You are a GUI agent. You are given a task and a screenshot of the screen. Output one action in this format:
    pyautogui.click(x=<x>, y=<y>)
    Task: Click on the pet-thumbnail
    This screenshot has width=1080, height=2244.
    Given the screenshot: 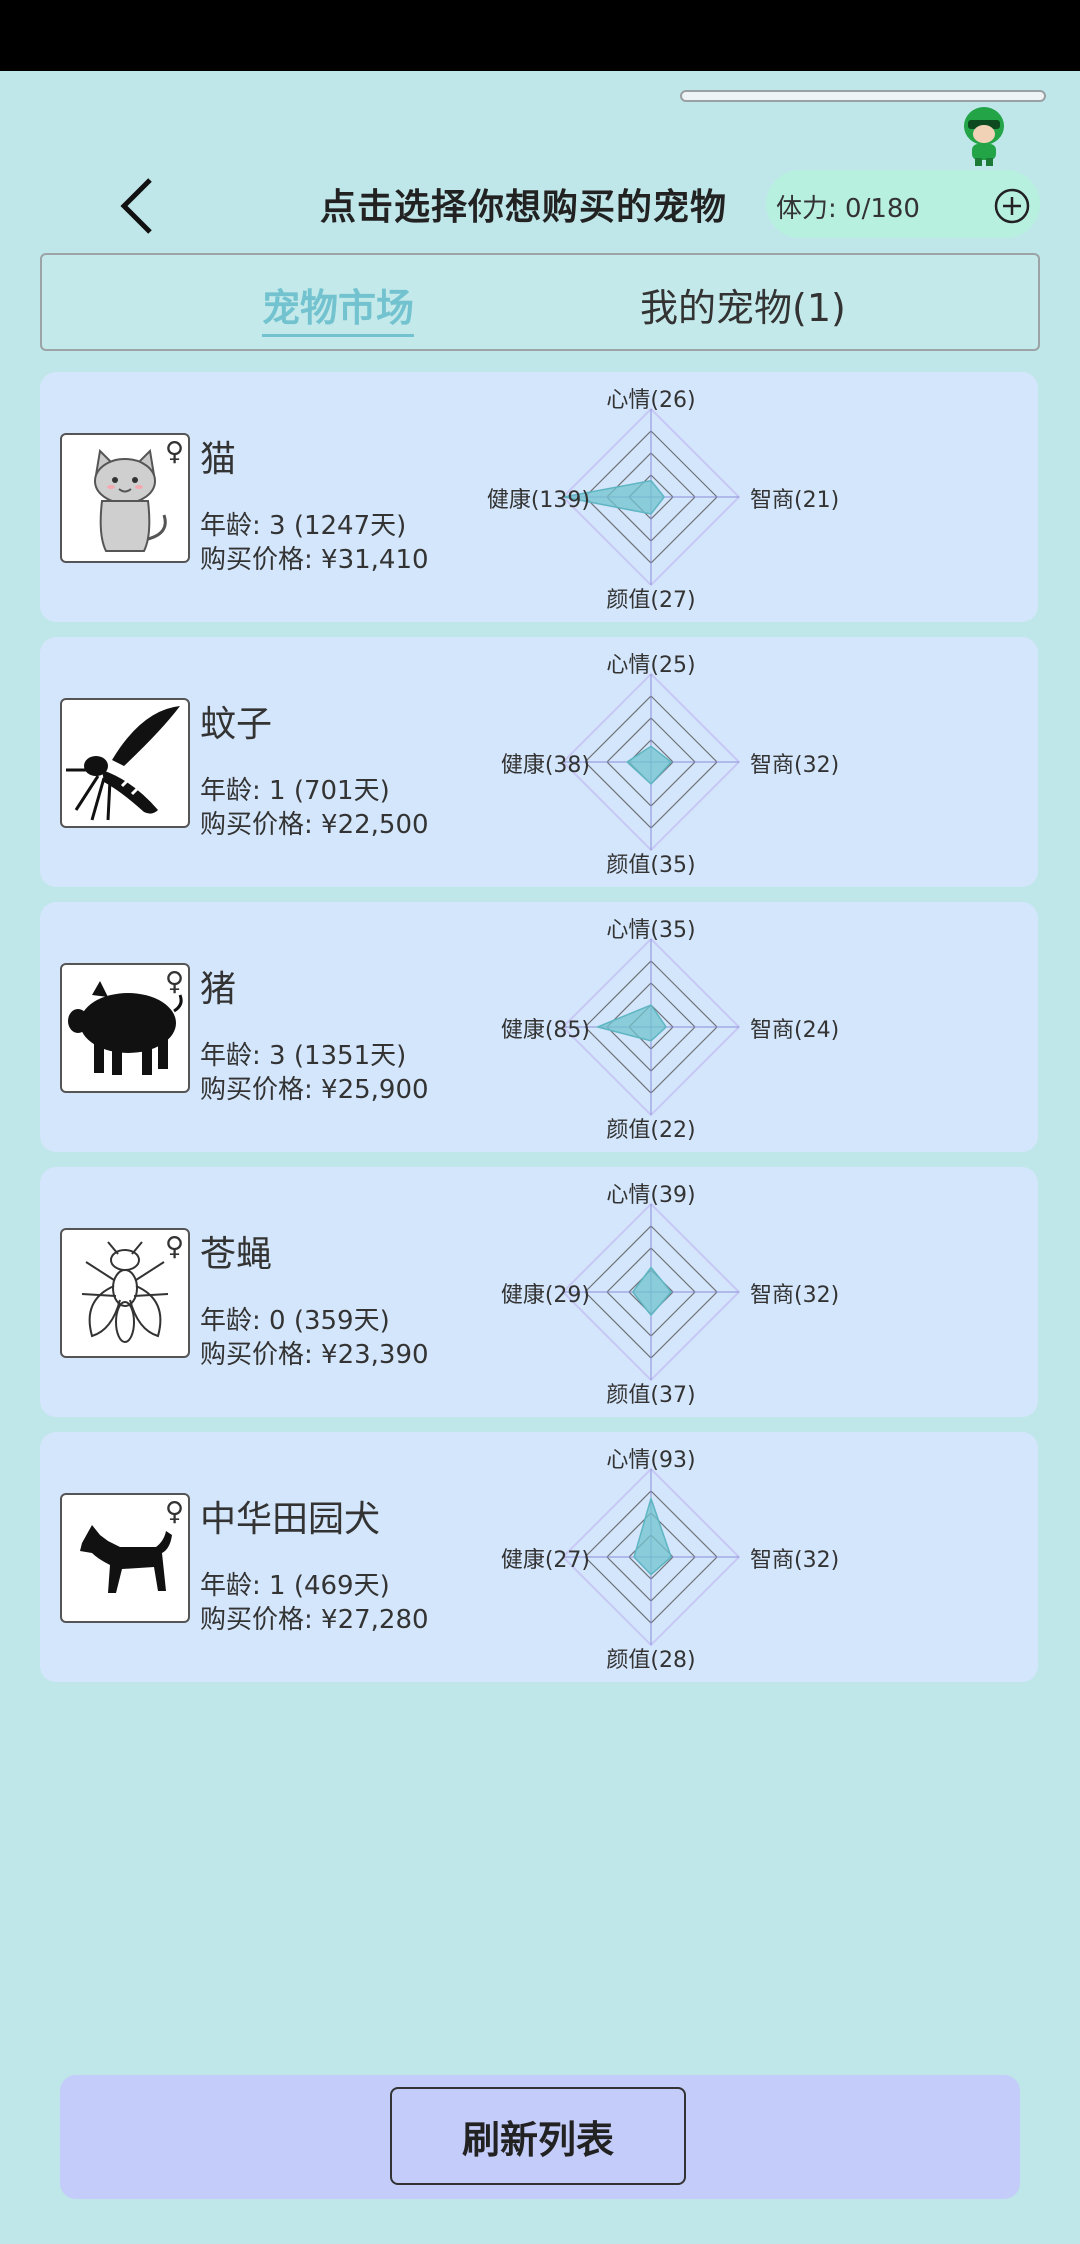 What is the action you would take?
    pyautogui.click(x=125, y=763)
    